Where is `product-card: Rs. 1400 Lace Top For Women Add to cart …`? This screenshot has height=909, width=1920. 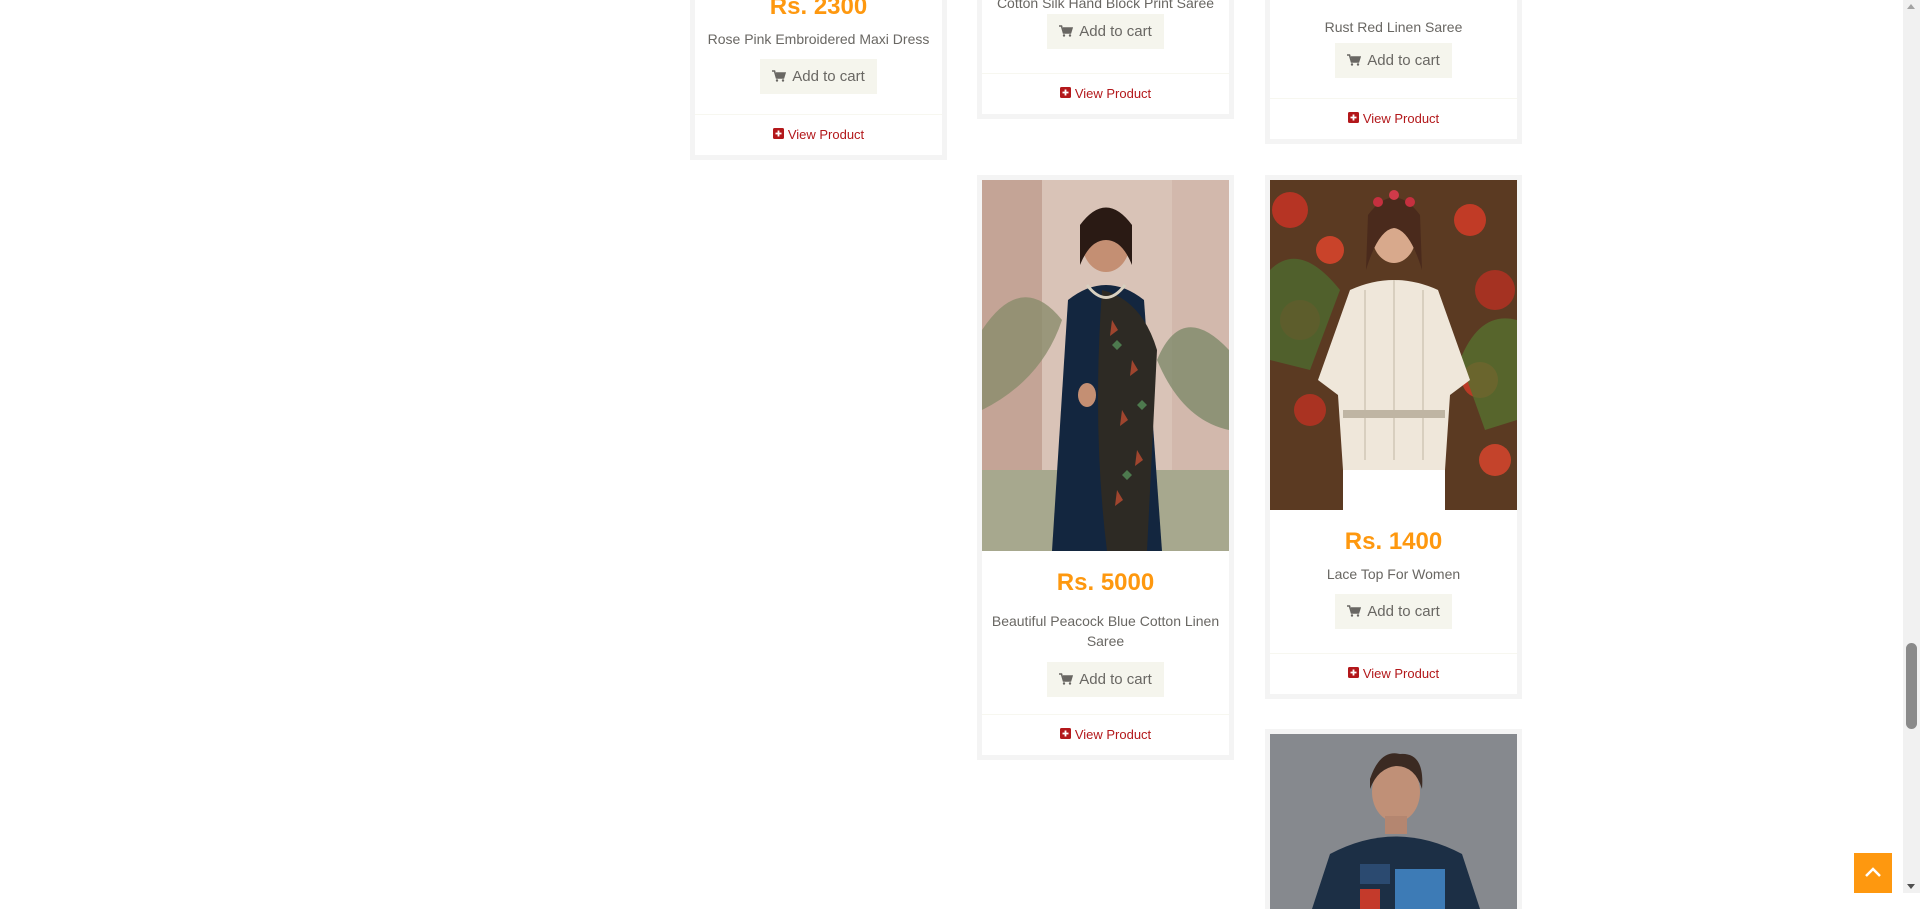 product-card: Rs. 1400 Lace Top For Women Add to cart … is located at coordinates (1393, 437).